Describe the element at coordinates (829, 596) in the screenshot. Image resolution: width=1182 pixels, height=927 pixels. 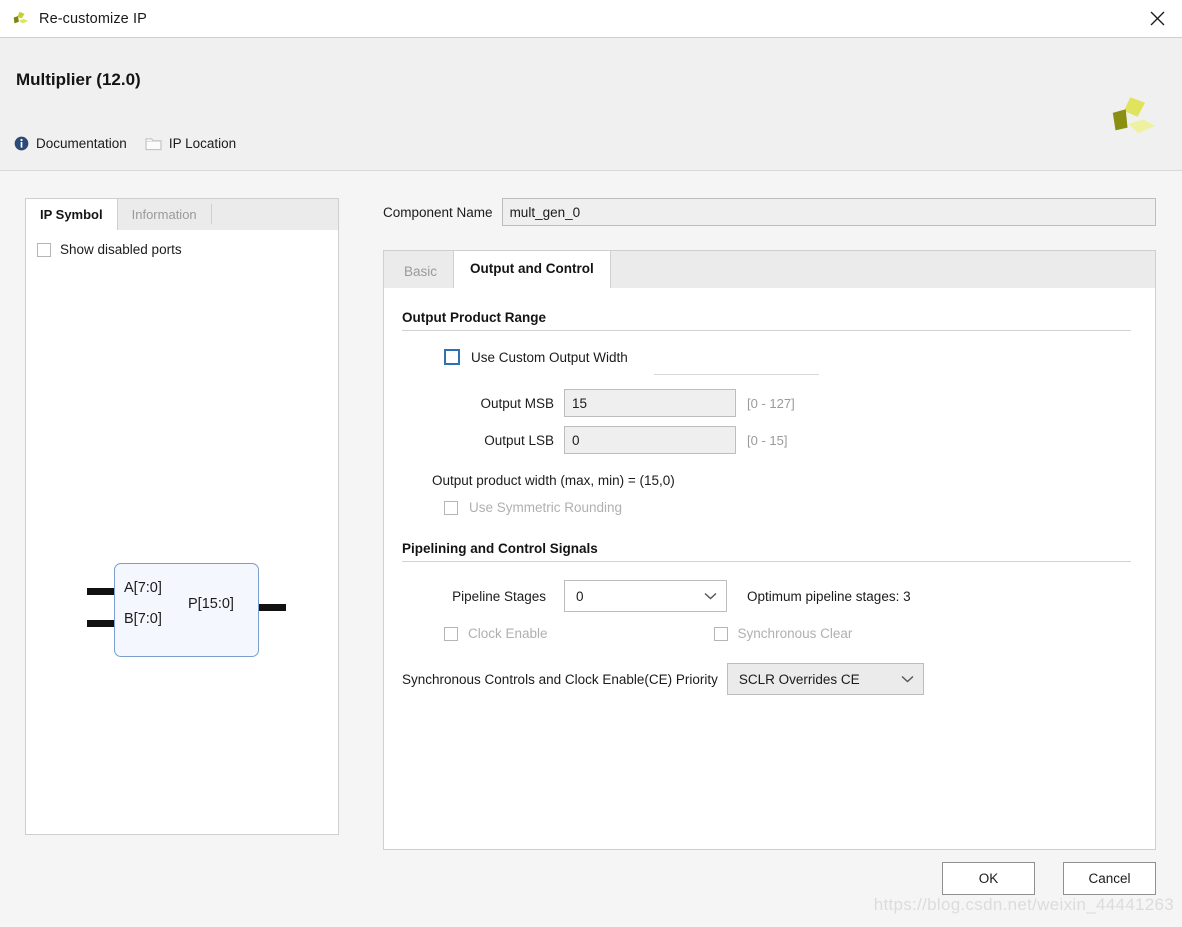
I see `optimum-pipeline-stages-text: Optimum pipeline stages: 3` at that location.